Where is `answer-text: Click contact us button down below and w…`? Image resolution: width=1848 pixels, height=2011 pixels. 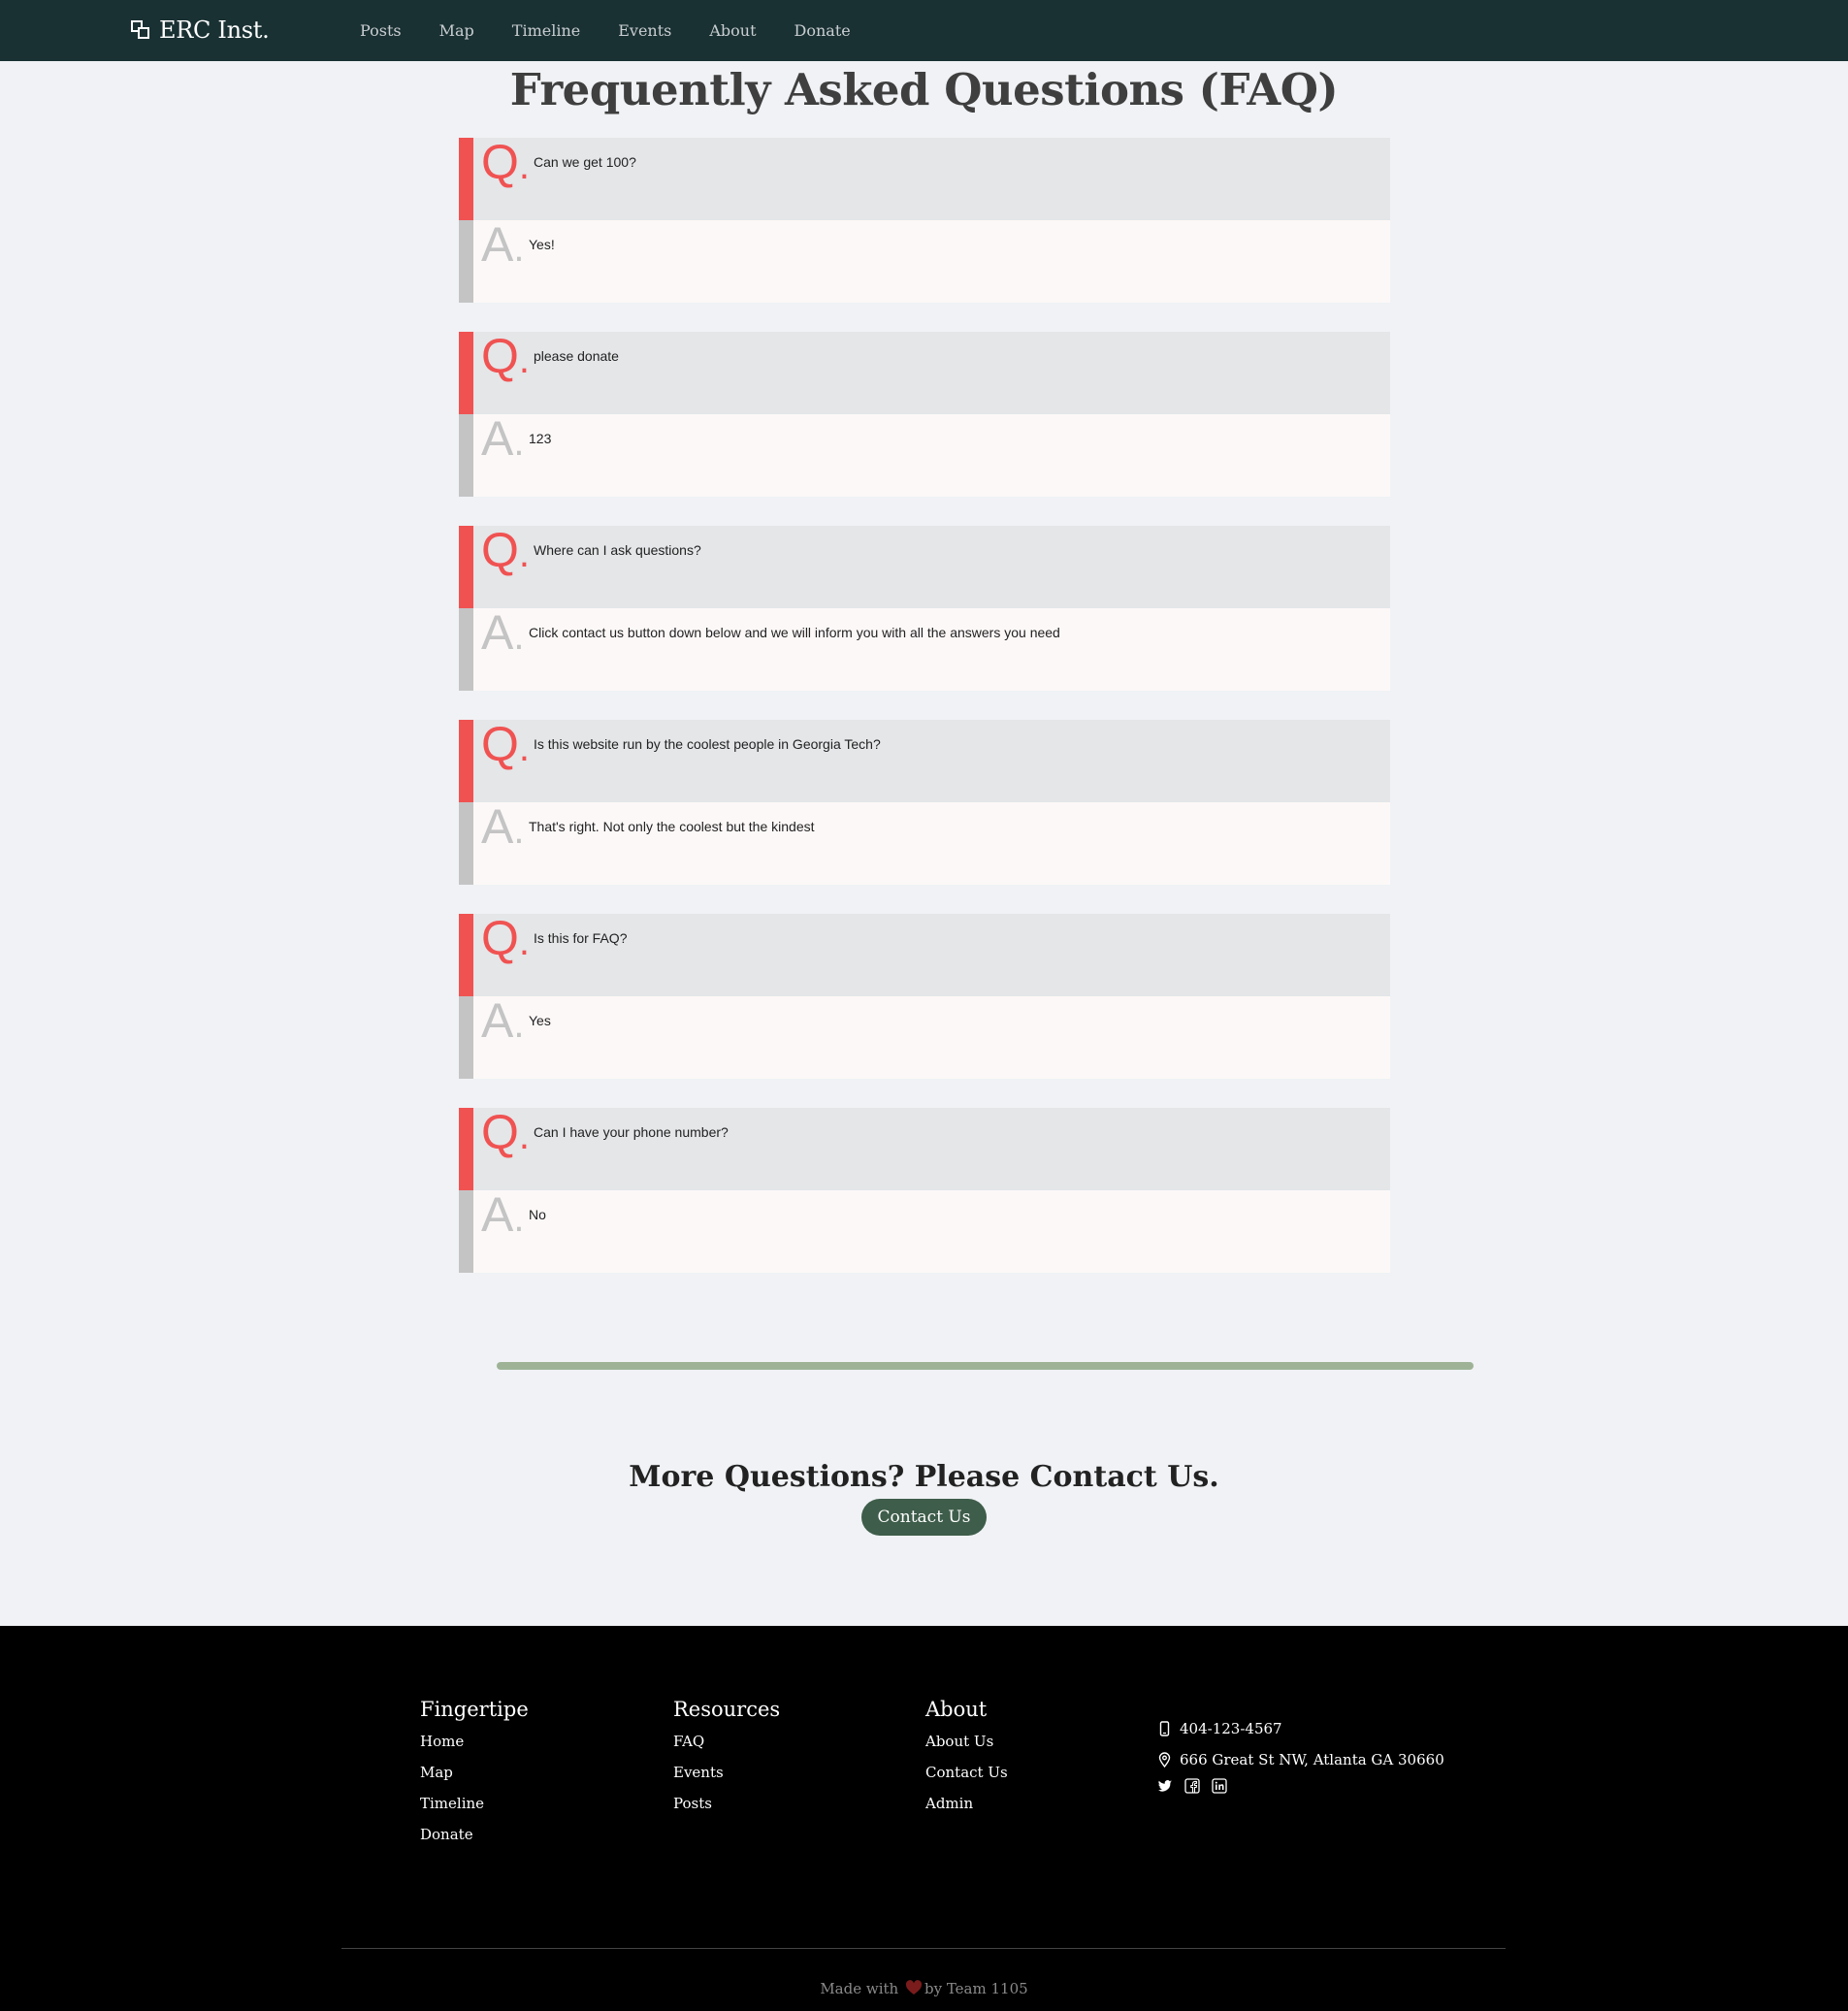
answer-text: Click contact us button down below and w… is located at coordinates (794, 633).